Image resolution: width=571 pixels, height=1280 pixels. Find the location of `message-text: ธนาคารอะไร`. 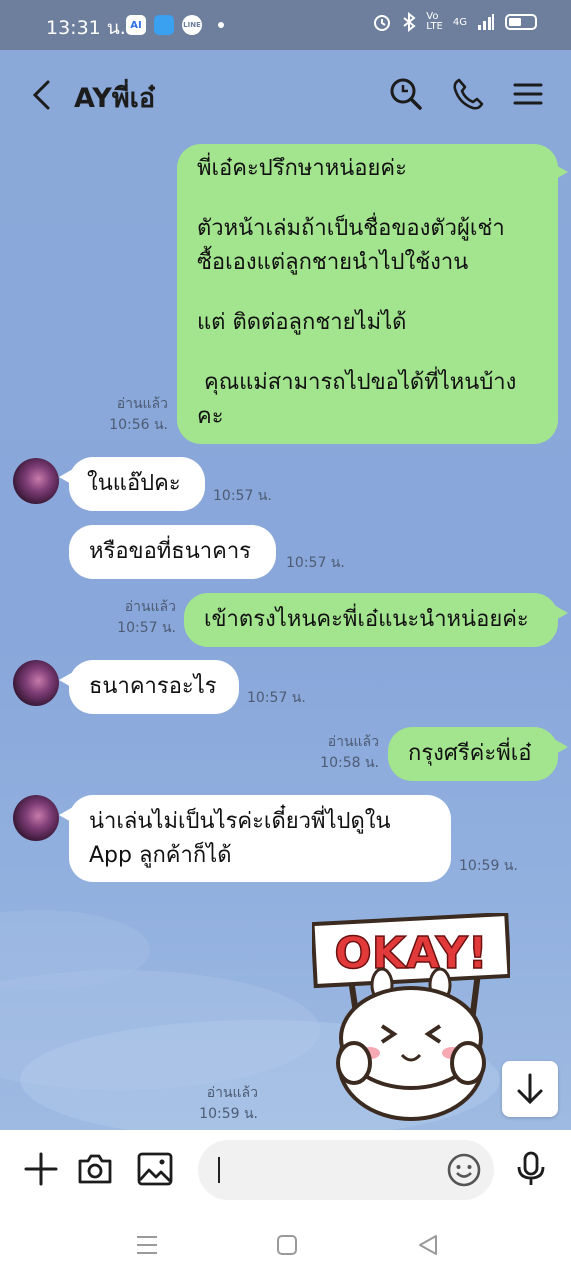

message-text: ธนาคารอะไร is located at coordinates (153, 686).